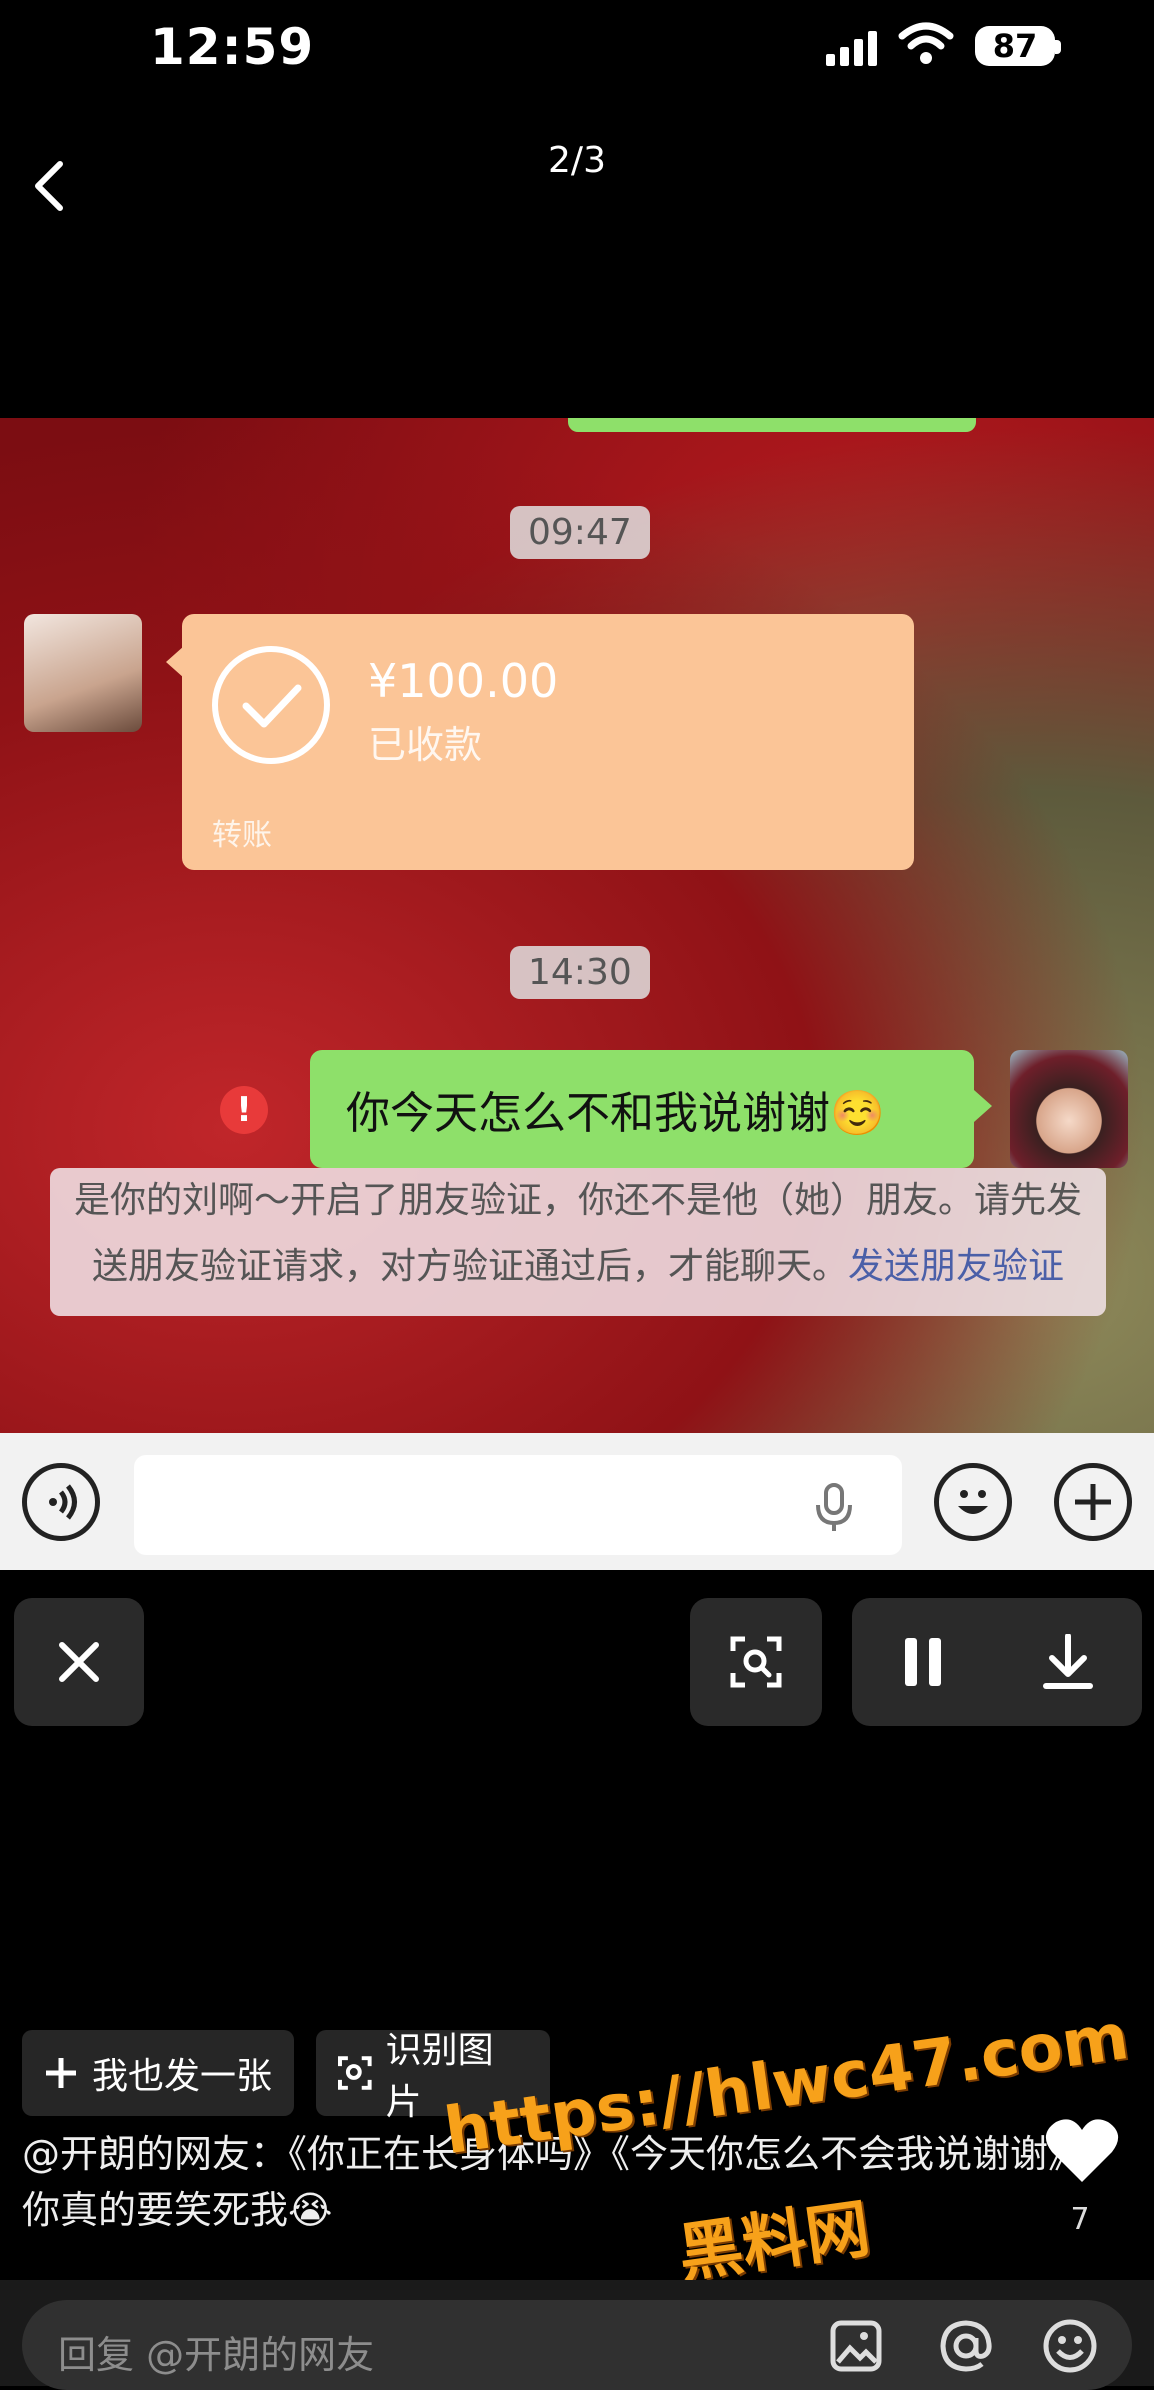 The image size is (1154, 2390). I want to click on reply-input: 回复 @开朗的网友, so click(577, 2345).